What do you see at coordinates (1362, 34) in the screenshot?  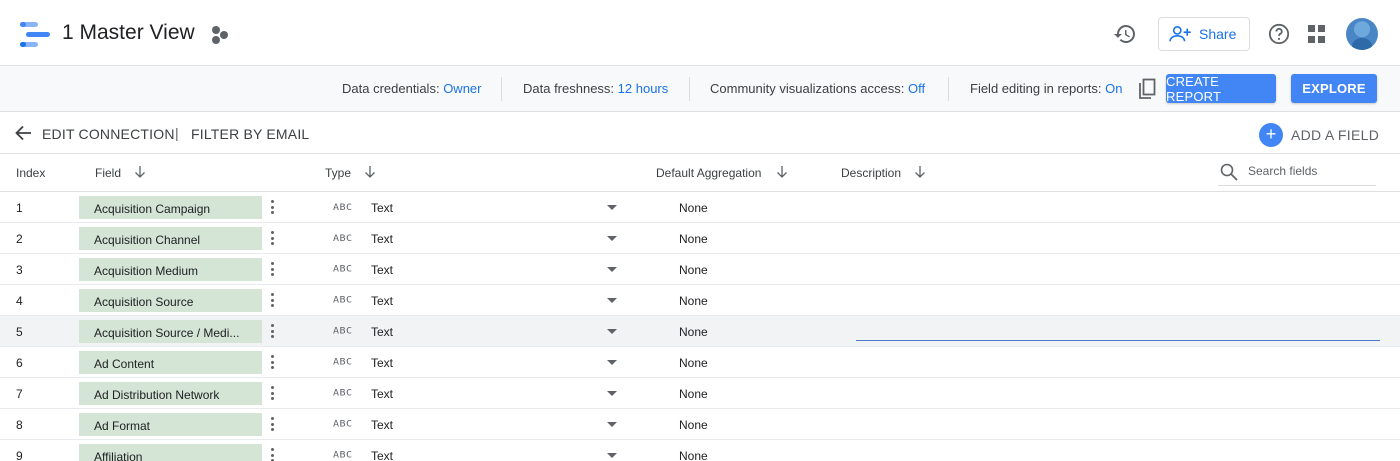 I see `avatar` at bounding box center [1362, 34].